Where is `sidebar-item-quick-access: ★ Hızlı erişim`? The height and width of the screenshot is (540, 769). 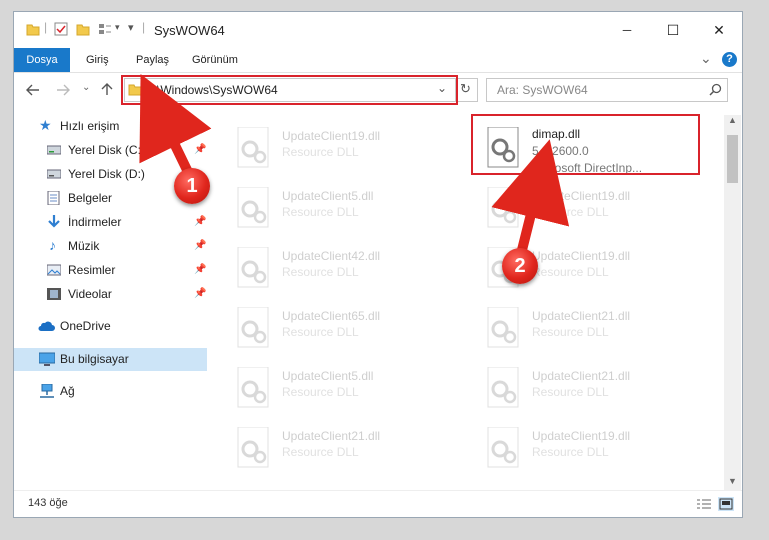
sidebar-item-quick-access: ★ Hızlı erişim is located at coordinates (110, 126).